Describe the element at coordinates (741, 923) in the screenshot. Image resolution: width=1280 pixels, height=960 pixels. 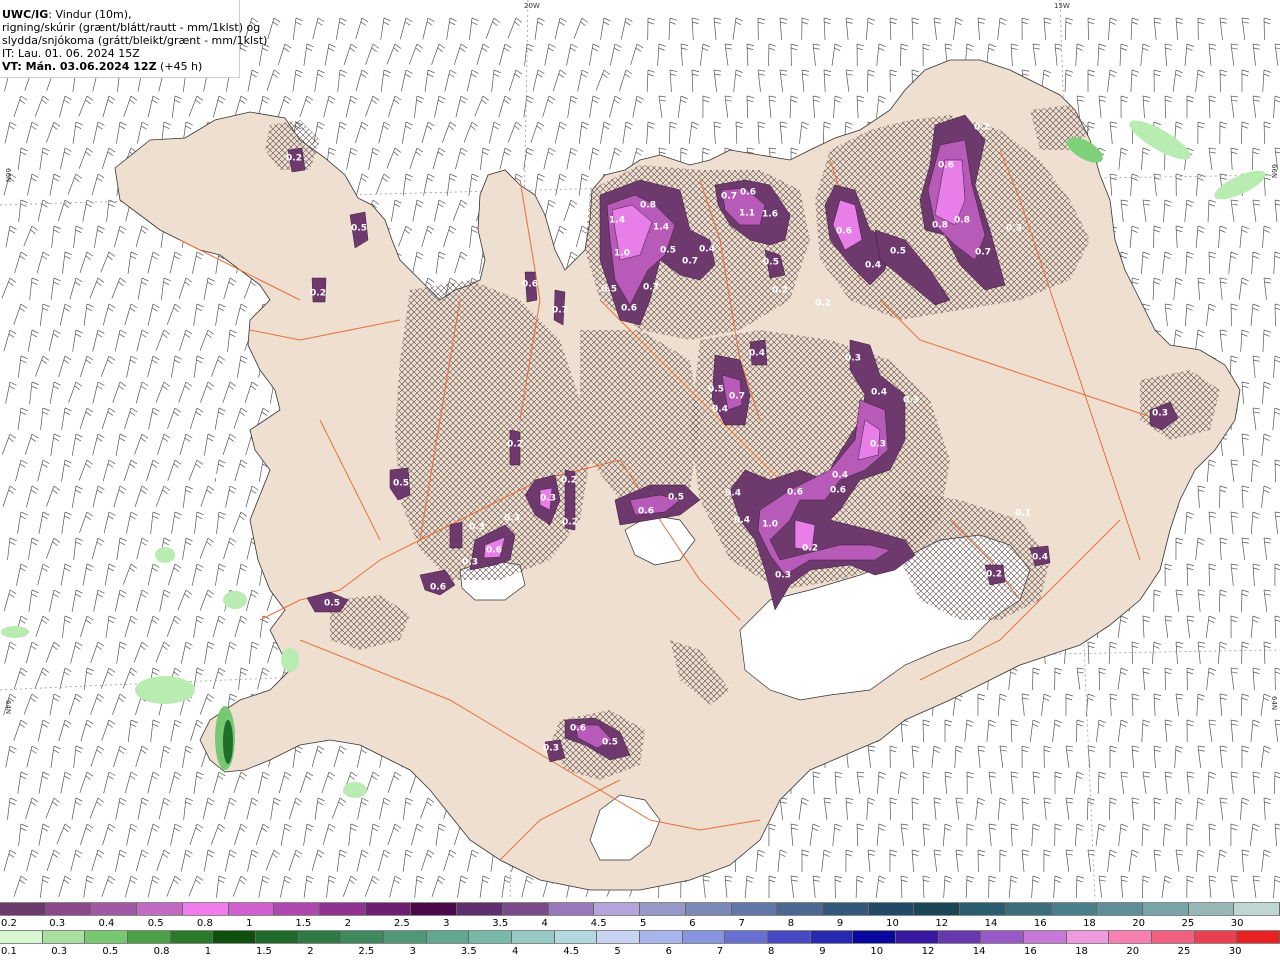
I see `legend-label: 7` at that location.